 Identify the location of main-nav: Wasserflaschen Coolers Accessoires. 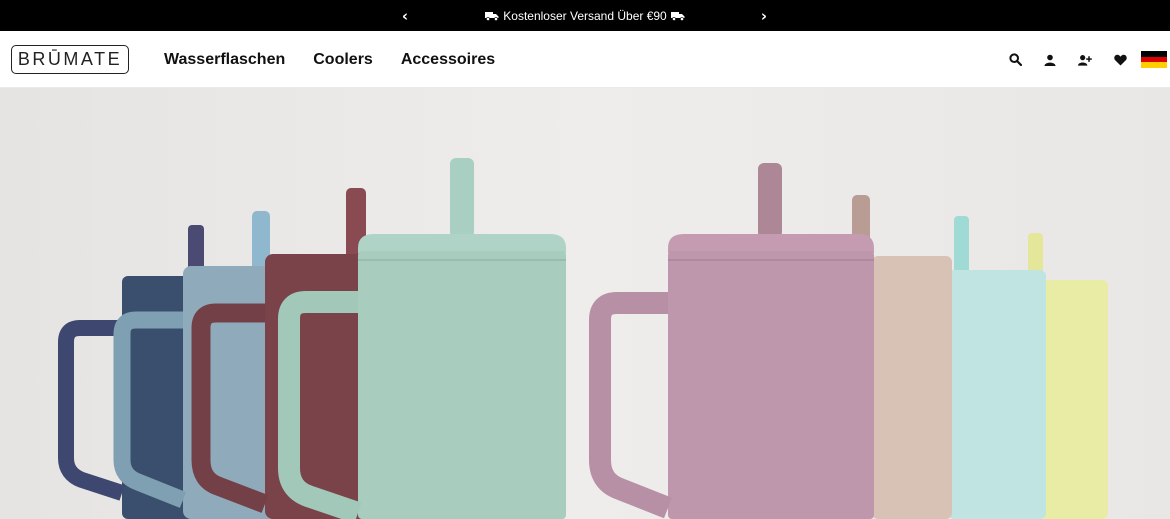
(343, 59).